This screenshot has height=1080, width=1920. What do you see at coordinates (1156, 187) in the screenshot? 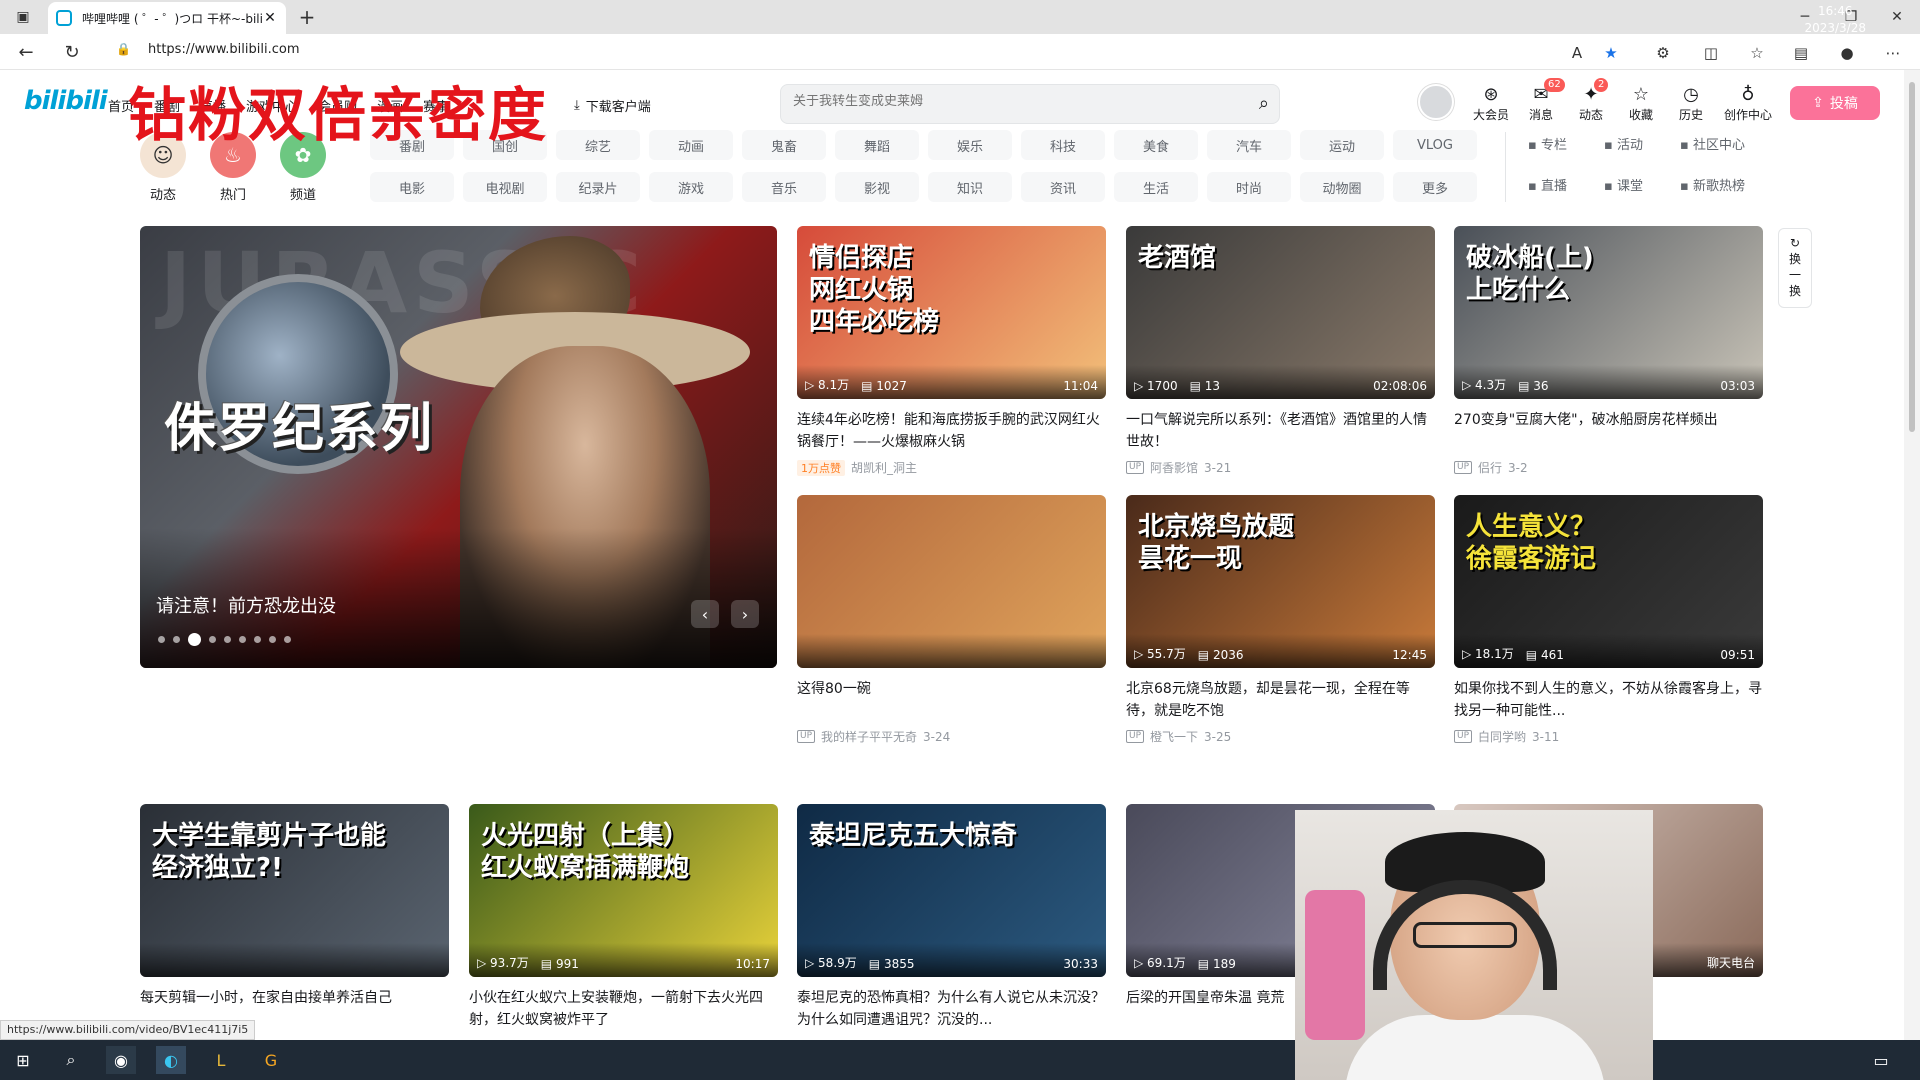
I see `channel-20: 生活` at bounding box center [1156, 187].